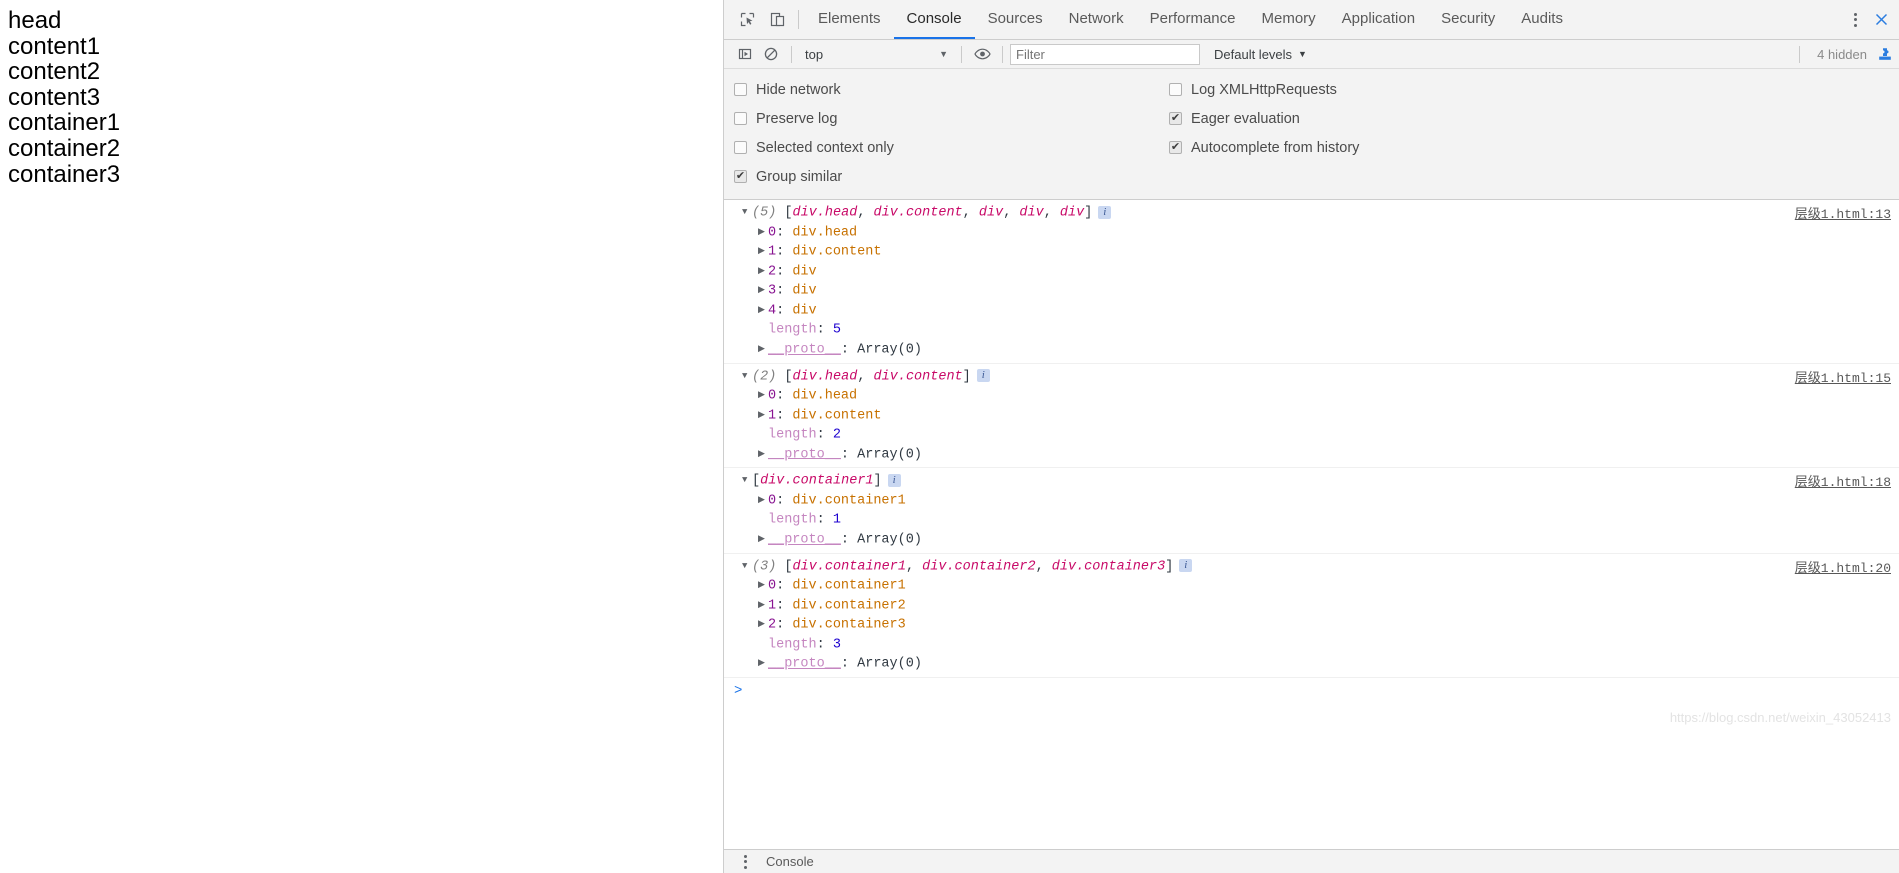 This screenshot has height=873, width=1899. Describe the element at coordinates (1378, 19) in the screenshot. I see `tab-application: Application` at that location.